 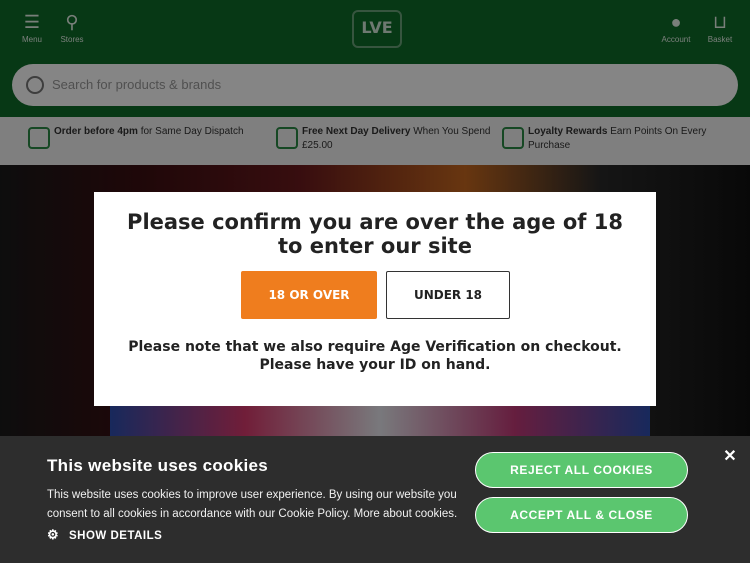 I want to click on show-details-label: SHOW DETAILS, so click(x=116, y=536).